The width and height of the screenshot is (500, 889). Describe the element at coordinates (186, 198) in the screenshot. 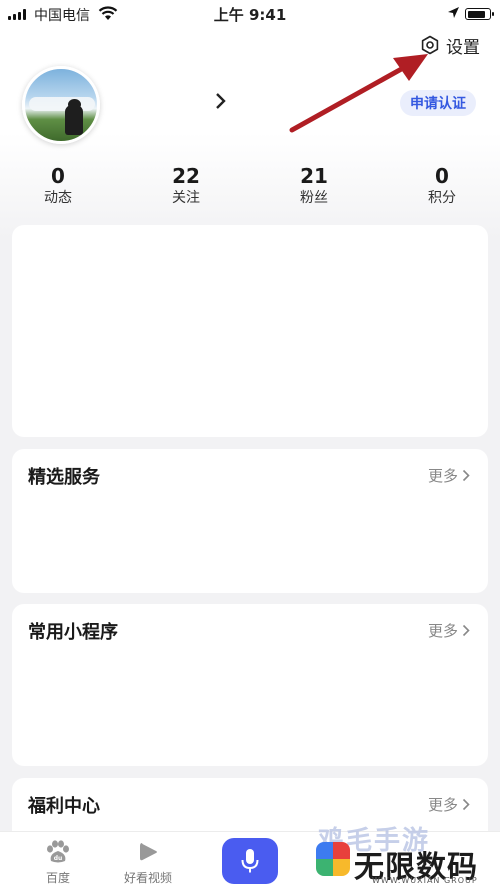

I see `stat-label: 关注` at that location.